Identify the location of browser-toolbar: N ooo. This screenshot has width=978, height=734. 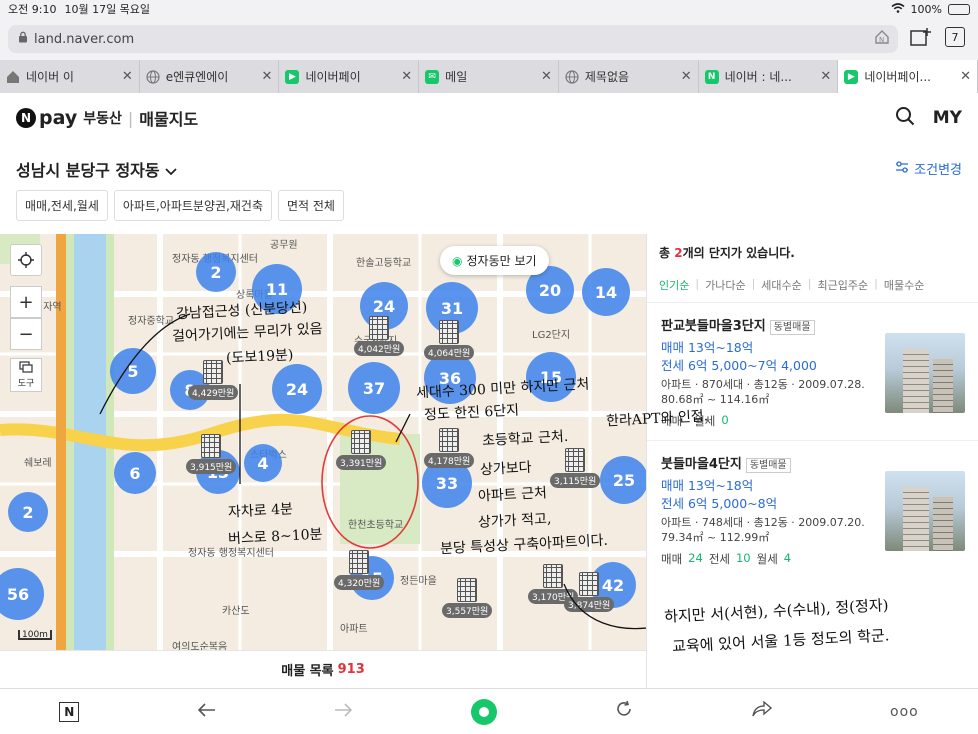
(489, 711).